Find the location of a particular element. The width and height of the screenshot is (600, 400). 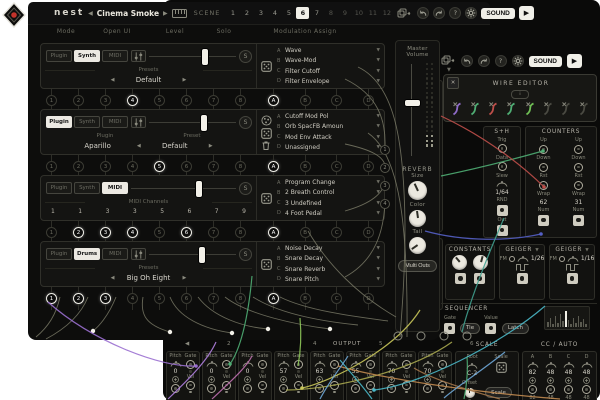

port-b: B is located at coordinates (305, 100).